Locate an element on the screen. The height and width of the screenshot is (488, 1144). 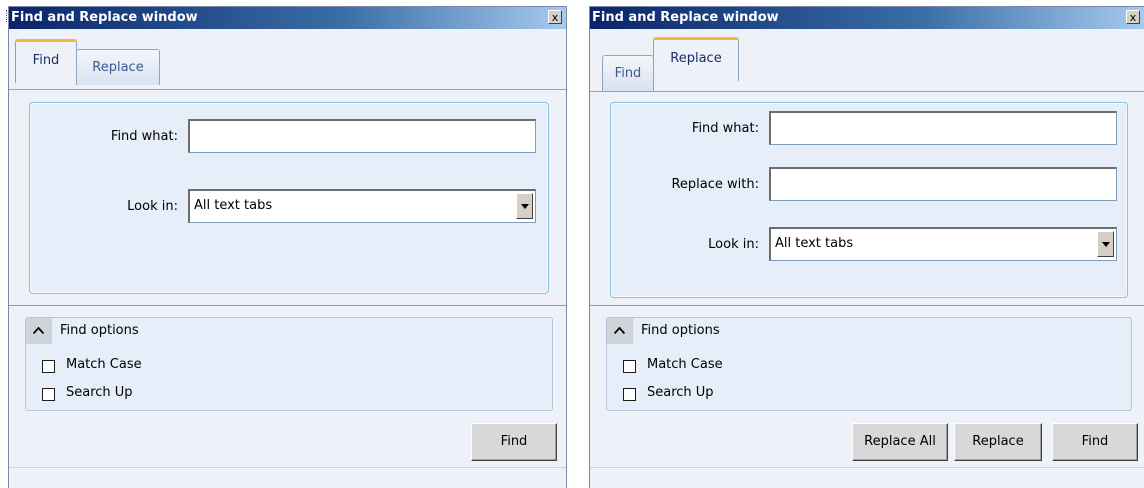
replace-all-button: Replace All is located at coordinates (900, 442).